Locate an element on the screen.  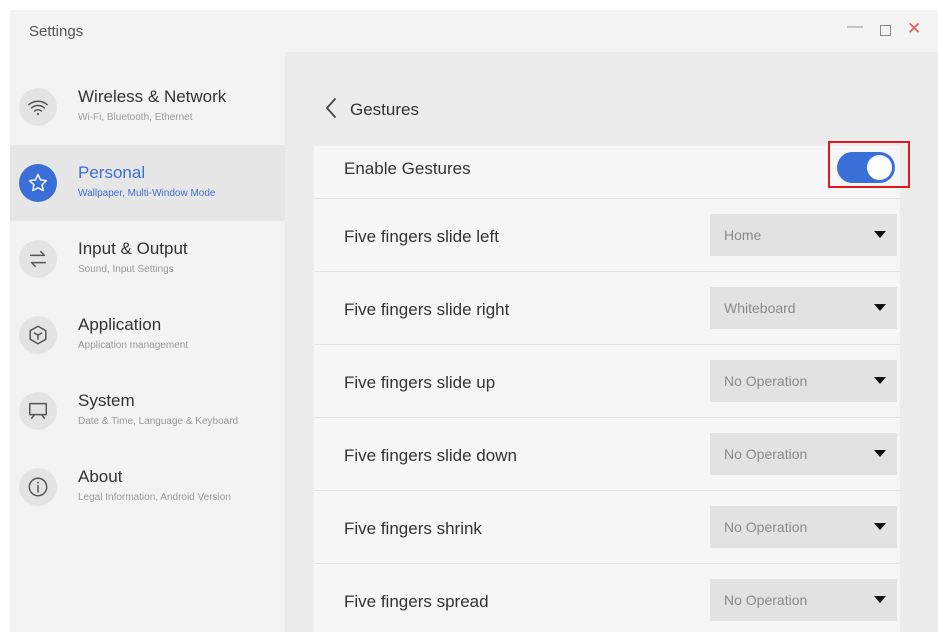
toggle-knob is located at coordinates (879, 167).